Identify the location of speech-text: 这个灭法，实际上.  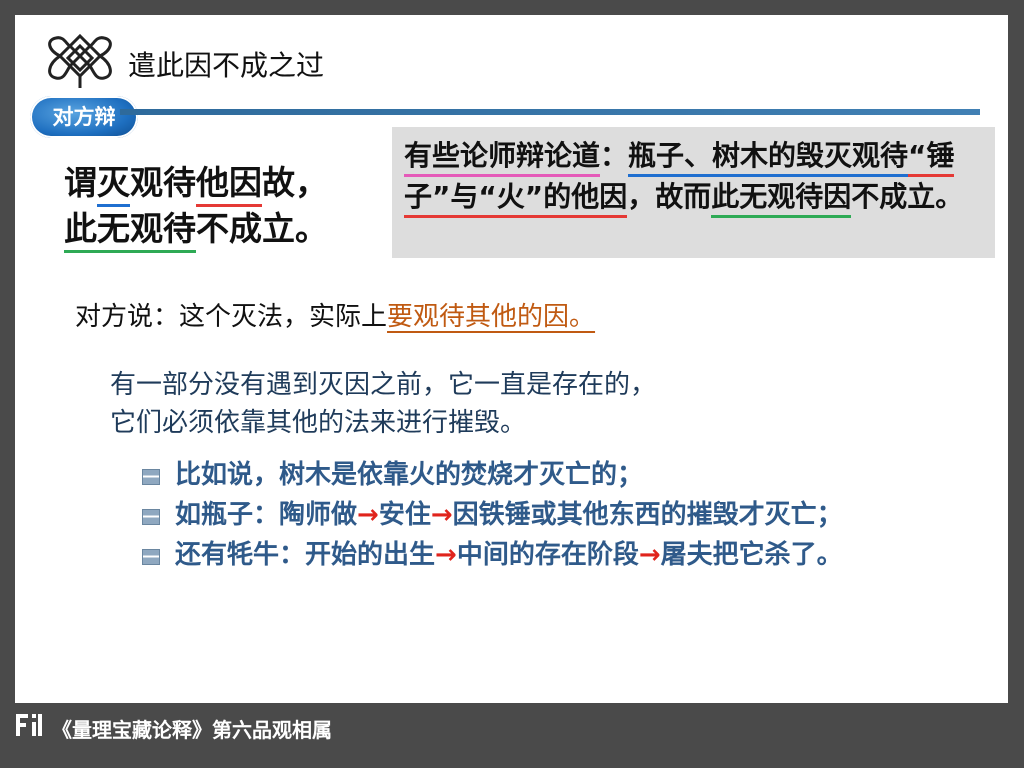
(283, 317).